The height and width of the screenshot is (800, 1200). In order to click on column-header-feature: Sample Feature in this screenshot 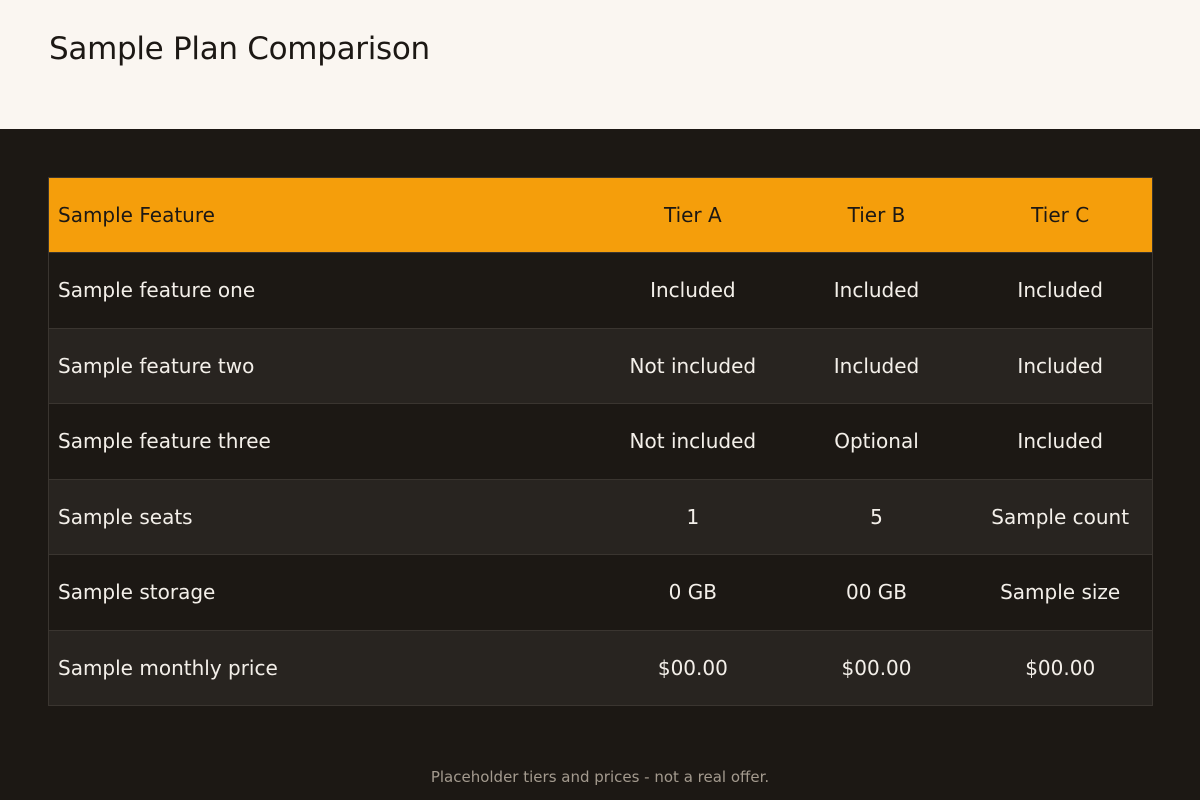, I will do `click(136, 215)`.